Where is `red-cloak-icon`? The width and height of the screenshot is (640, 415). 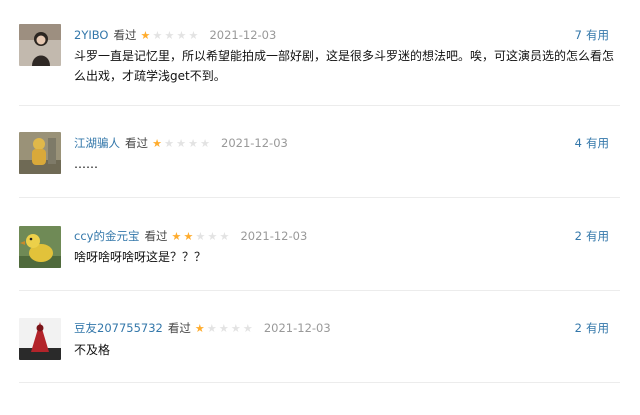
red-cloak-icon is located at coordinates (40, 339).